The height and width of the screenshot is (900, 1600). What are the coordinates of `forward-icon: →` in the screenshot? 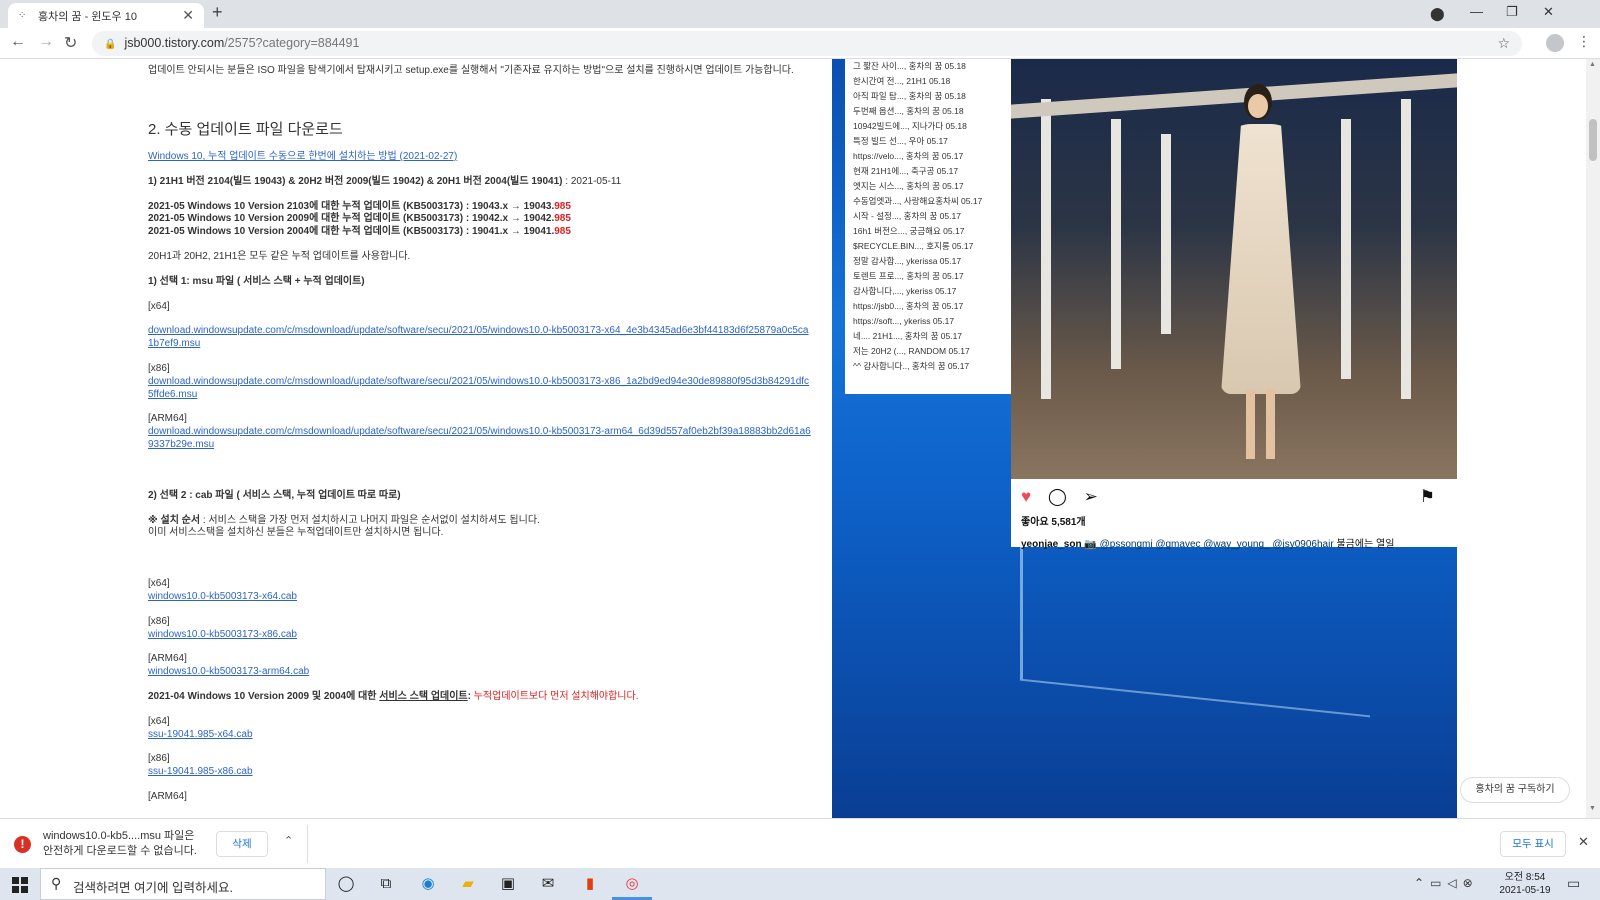 It's located at (46, 42).